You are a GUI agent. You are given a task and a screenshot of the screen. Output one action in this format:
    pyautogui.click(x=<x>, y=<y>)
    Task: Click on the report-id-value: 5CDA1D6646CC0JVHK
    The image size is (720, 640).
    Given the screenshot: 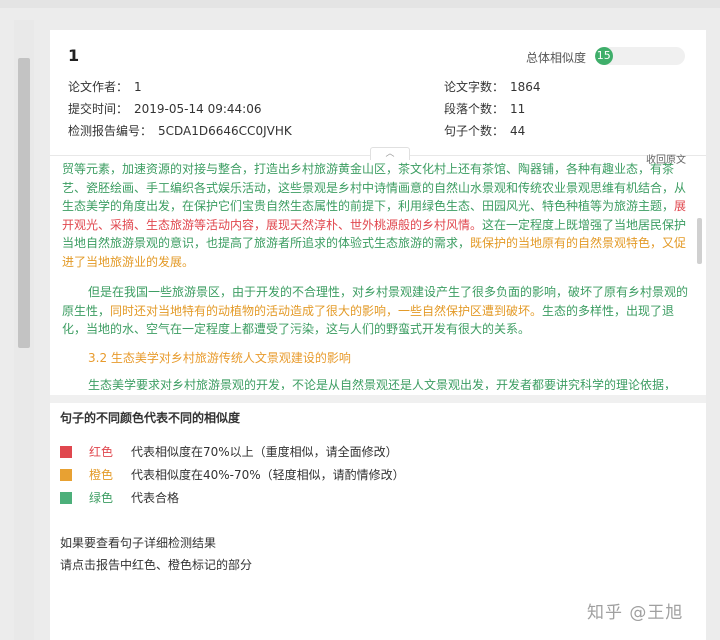 What is the action you would take?
    pyautogui.click(x=225, y=131)
    